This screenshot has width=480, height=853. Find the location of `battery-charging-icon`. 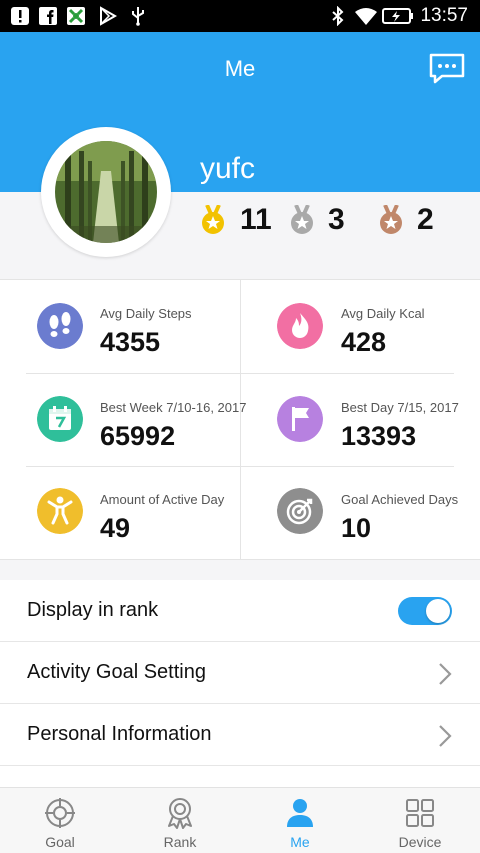

battery-charging-icon is located at coordinates (397, 16).